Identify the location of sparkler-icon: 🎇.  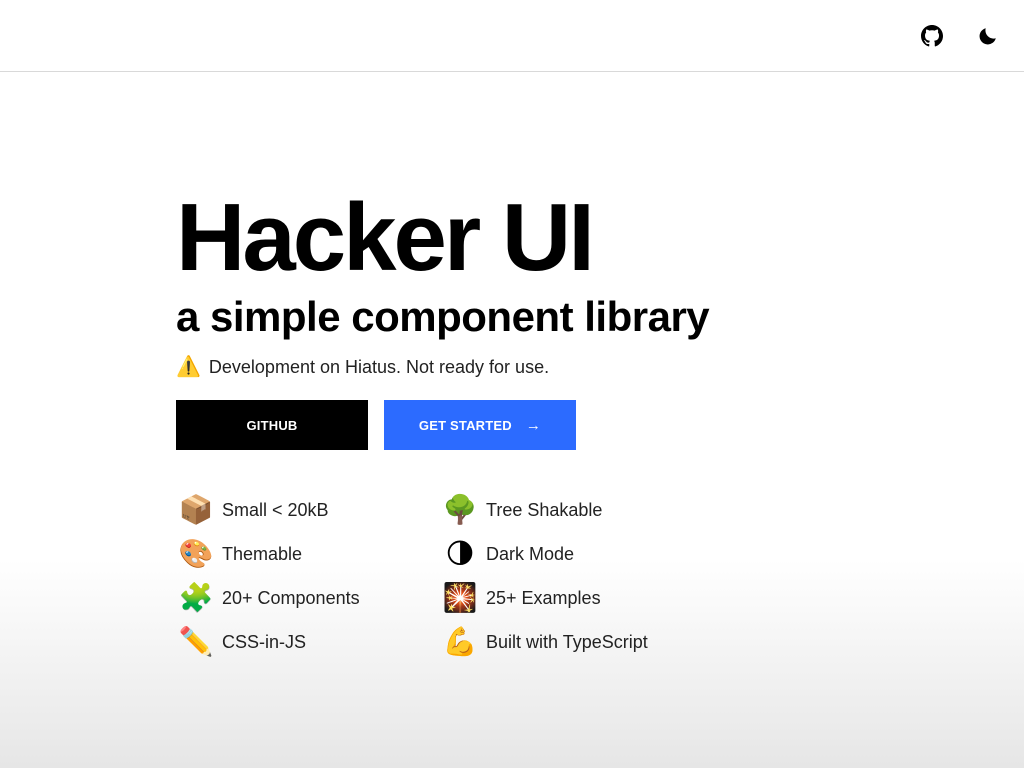
(460, 597).